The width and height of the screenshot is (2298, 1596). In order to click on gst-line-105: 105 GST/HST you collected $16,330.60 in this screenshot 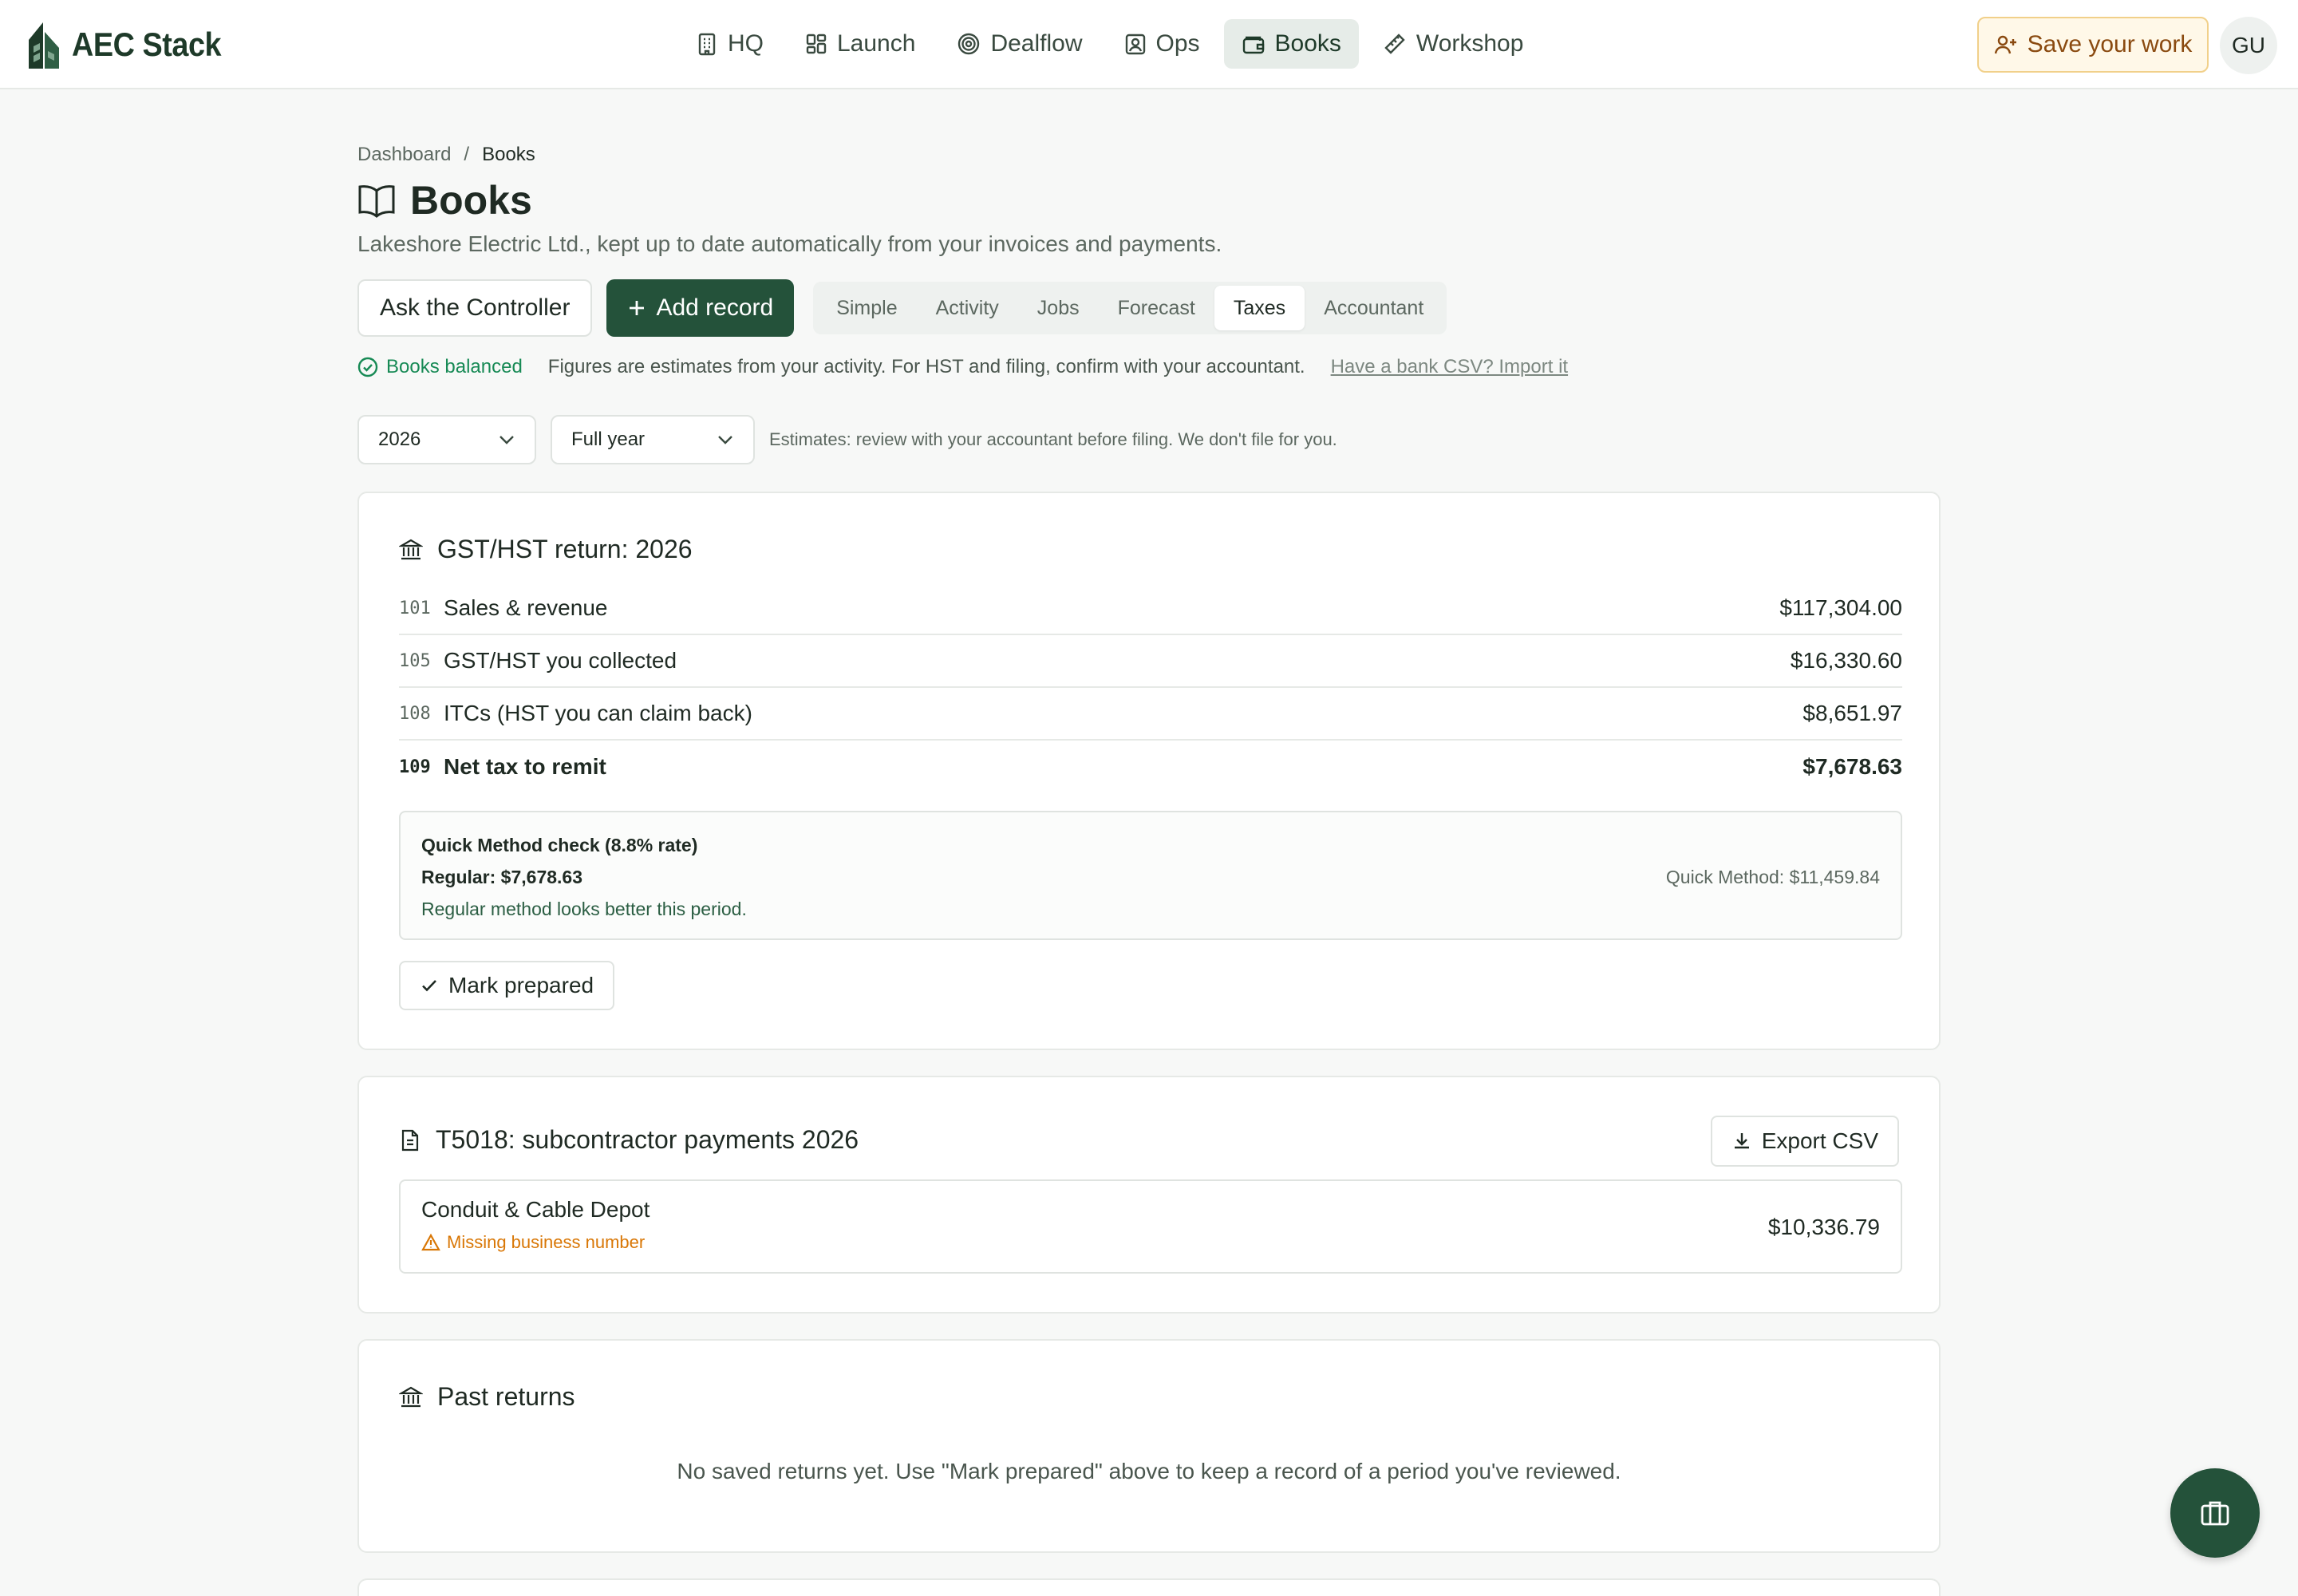, I will do `click(1150, 661)`.